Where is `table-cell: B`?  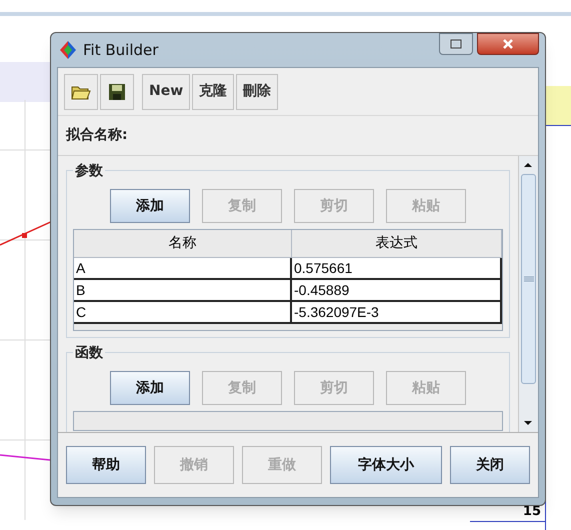 table-cell: B is located at coordinates (183, 290).